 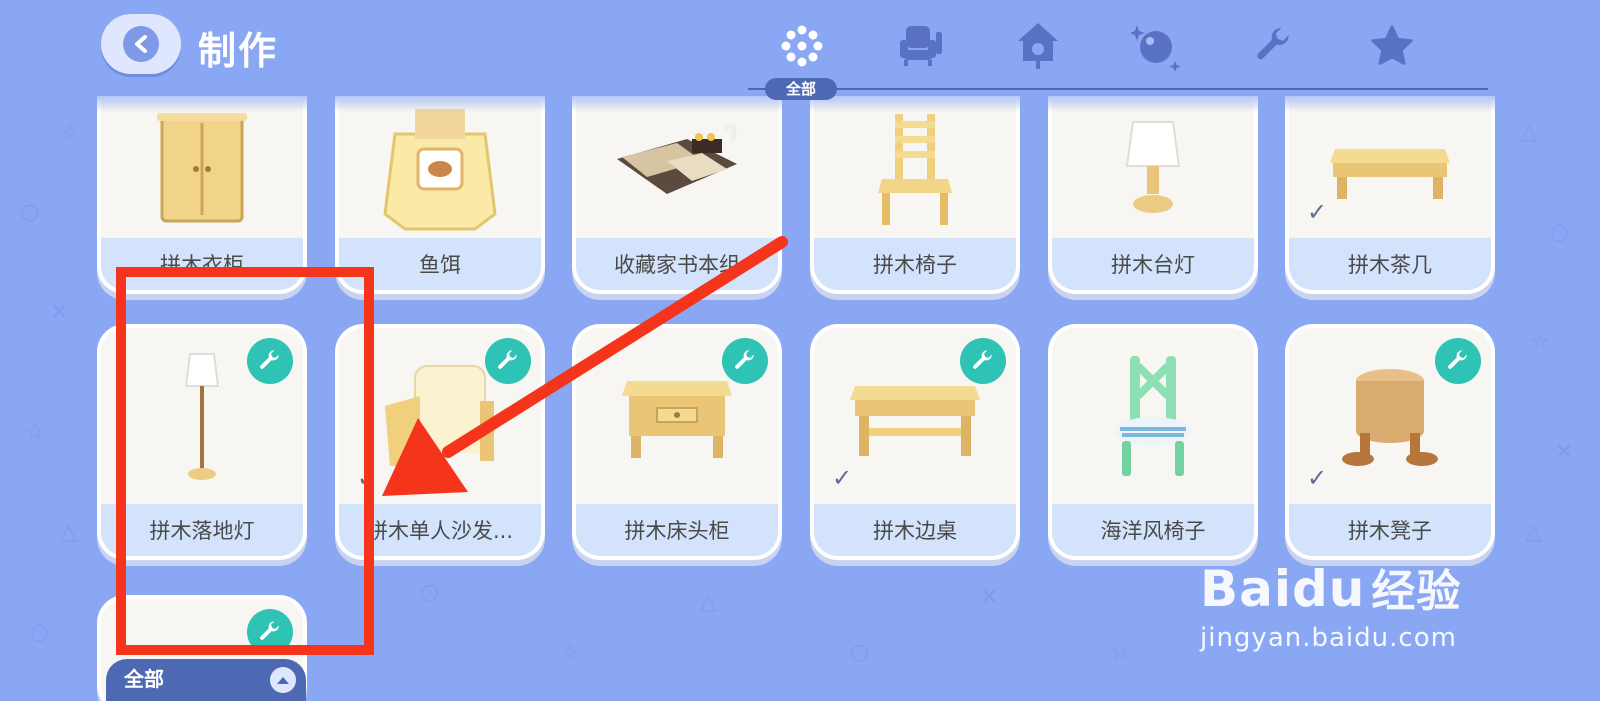 I want to click on watermark-url: jingyan.baidu.com, so click(x=1328, y=638).